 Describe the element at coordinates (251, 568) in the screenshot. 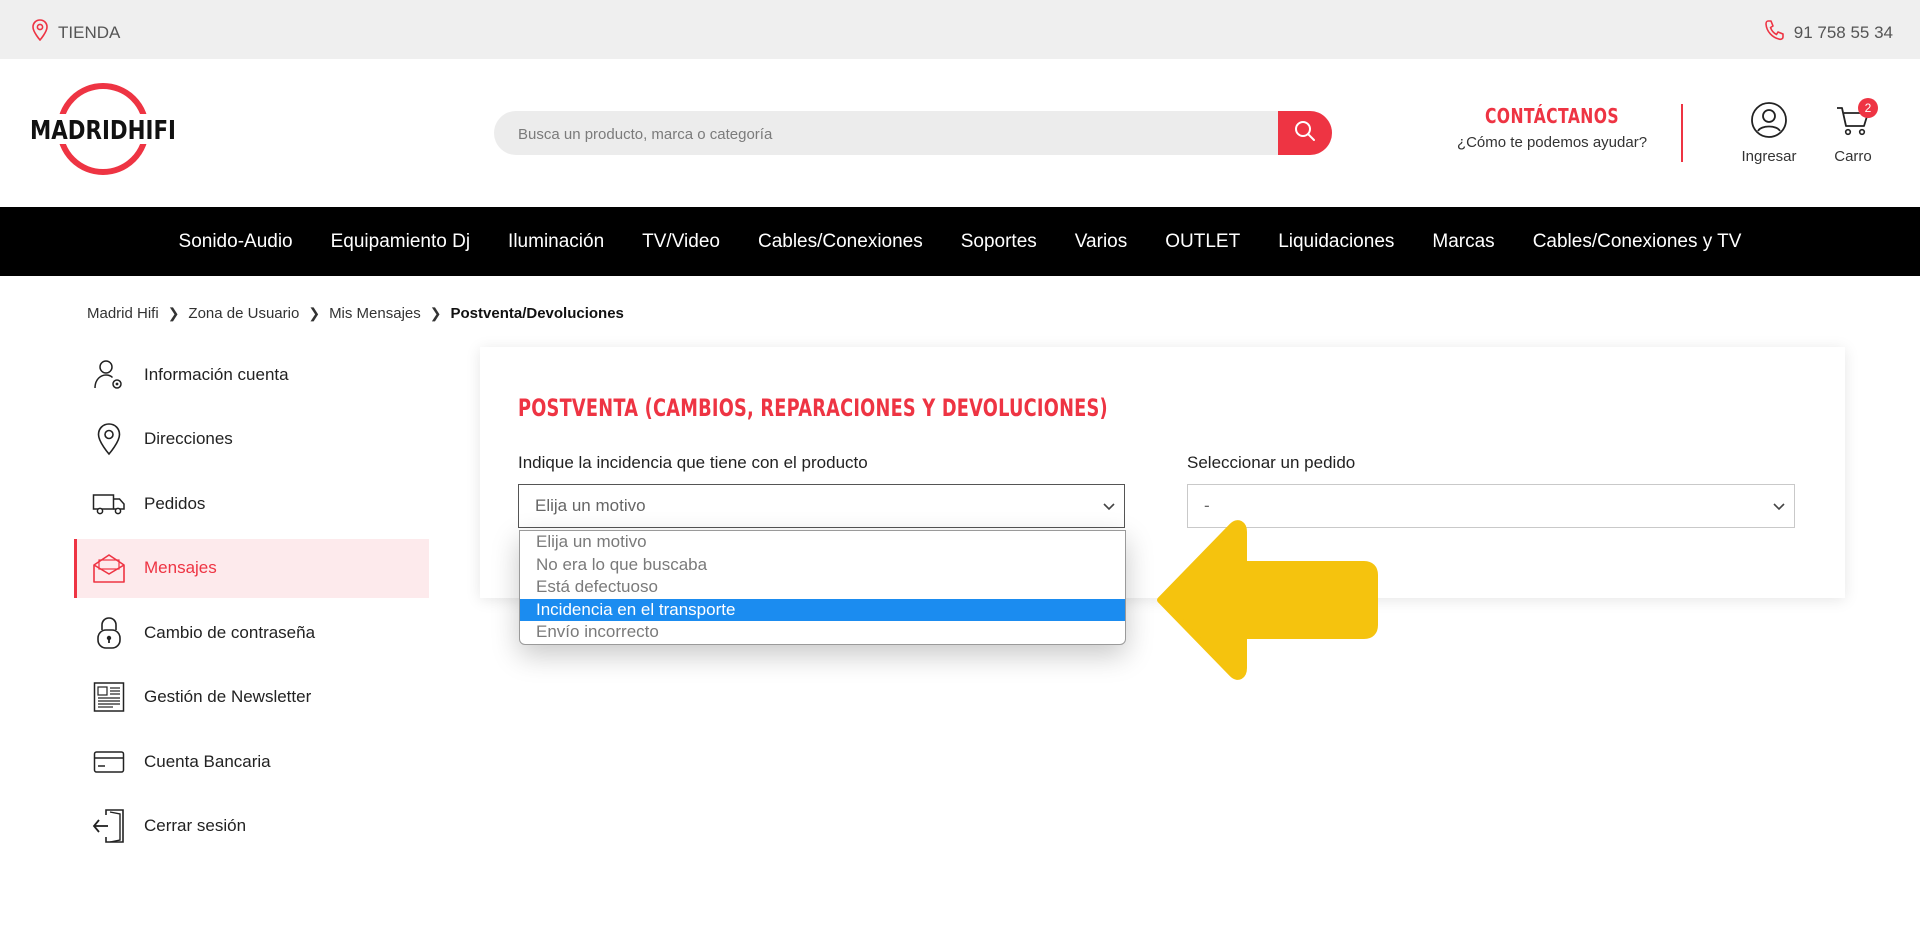

I see `sidebar-item-messages: Mensajes` at that location.